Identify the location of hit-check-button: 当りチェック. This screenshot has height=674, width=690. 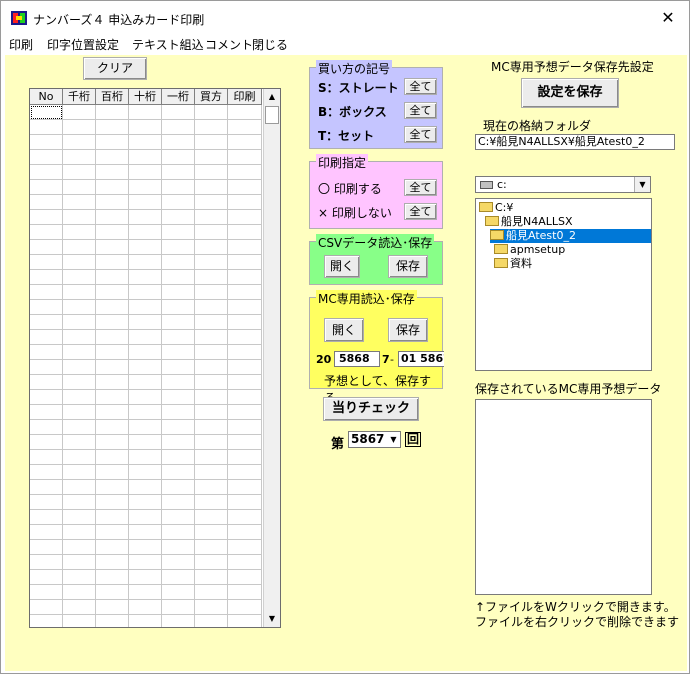
(371, 409).